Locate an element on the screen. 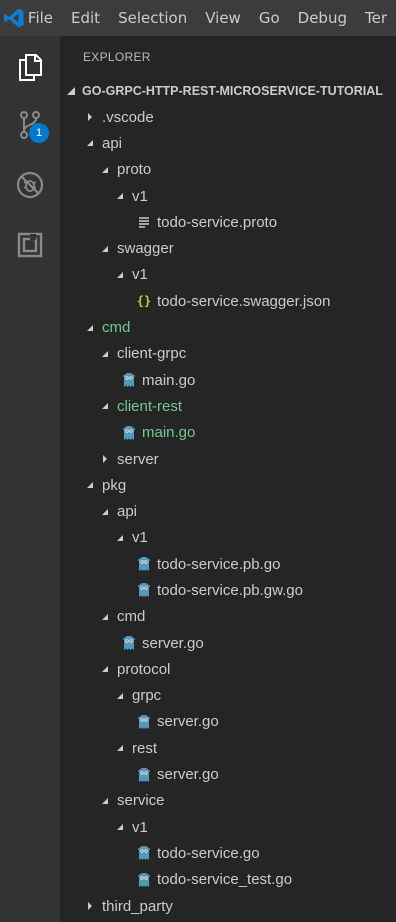 The image size is (396, 922). tree-folder: client-rest is located at coordinates (228, 406).